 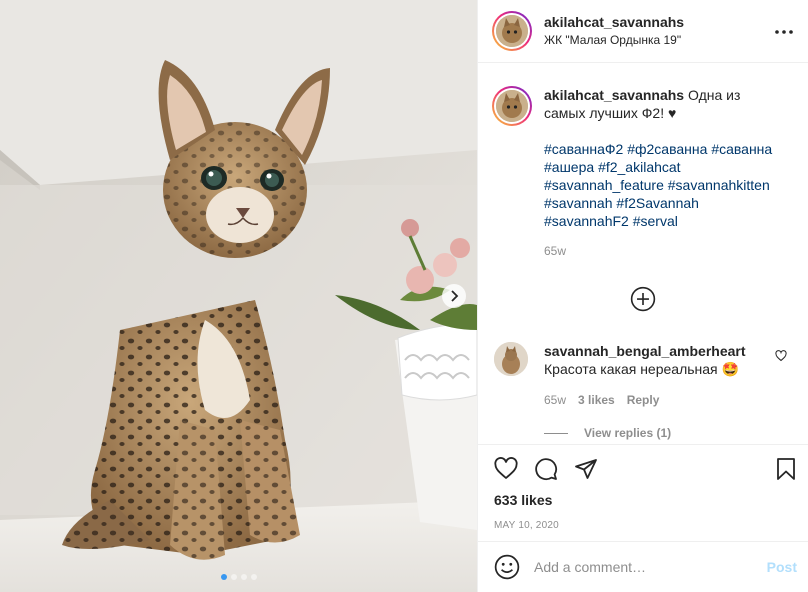 I want to click on post-date: MAY 10, 2020, so click(x=643, y=525).